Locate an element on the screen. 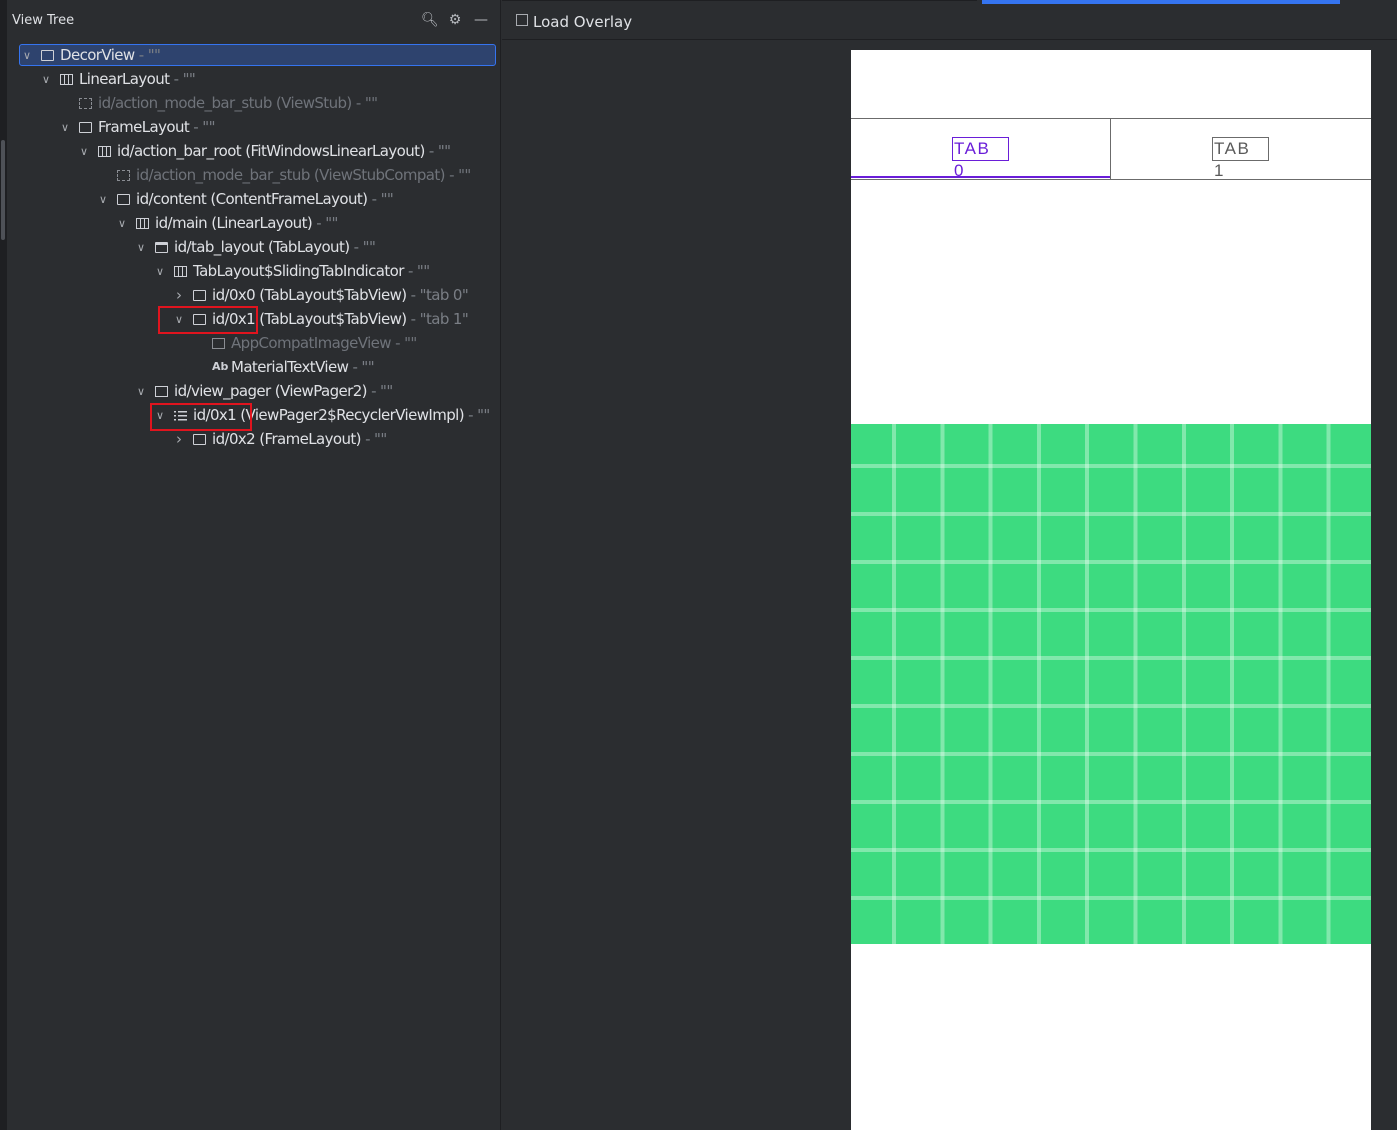  tree-node: ∨ FrameLayout - "" is located at coordinates (254, 127).